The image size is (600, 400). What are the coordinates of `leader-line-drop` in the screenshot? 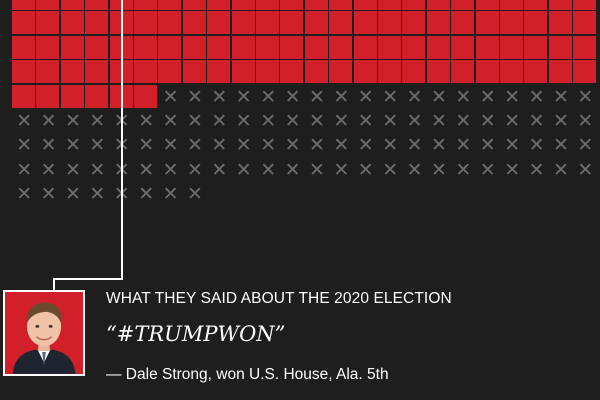 It's located at (54, 284).